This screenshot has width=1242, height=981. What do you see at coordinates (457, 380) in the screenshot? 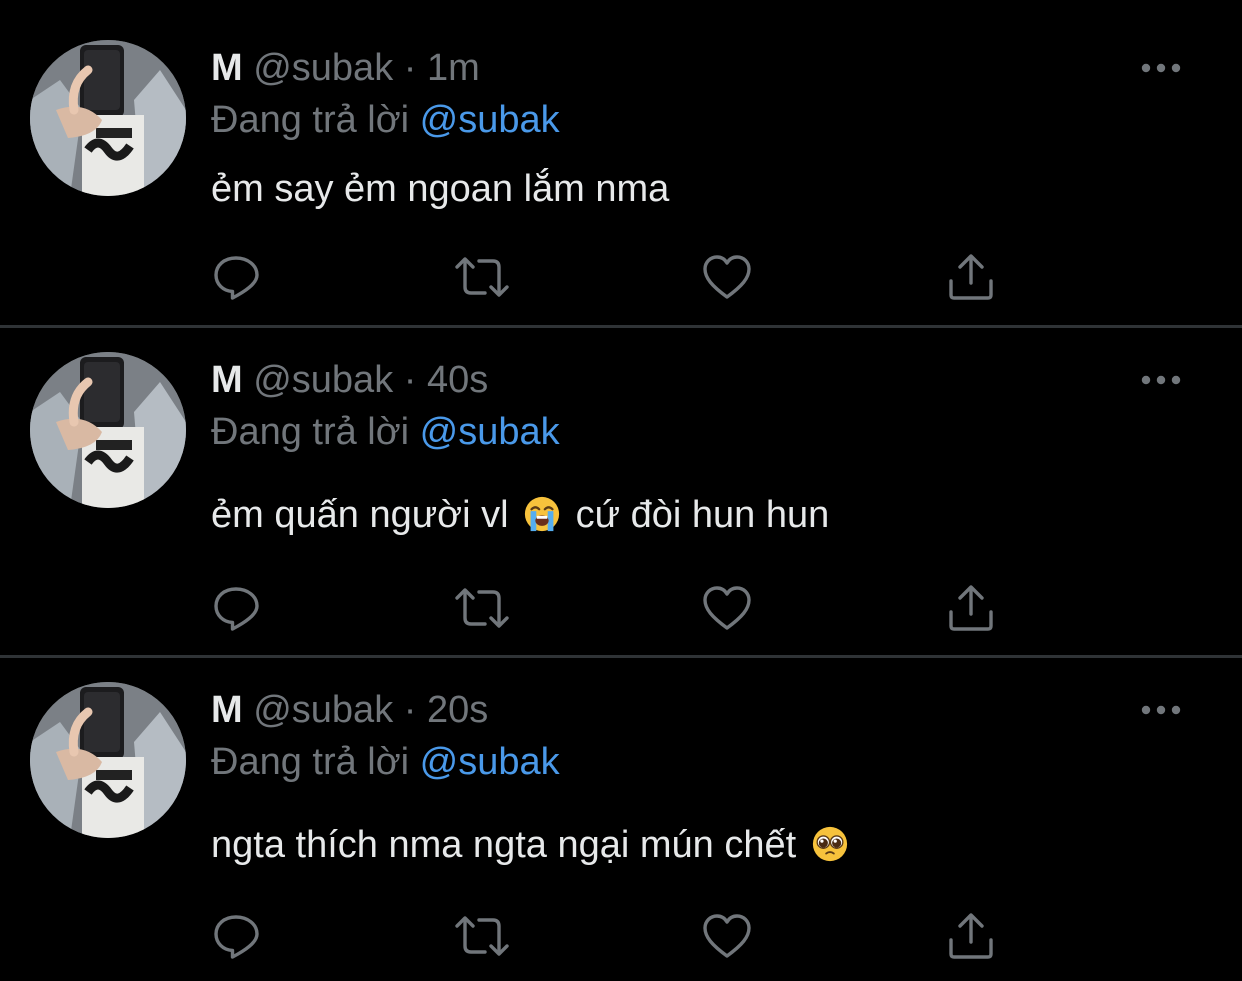
I see `timestamp: 40s` at bounding box center [457, 380].